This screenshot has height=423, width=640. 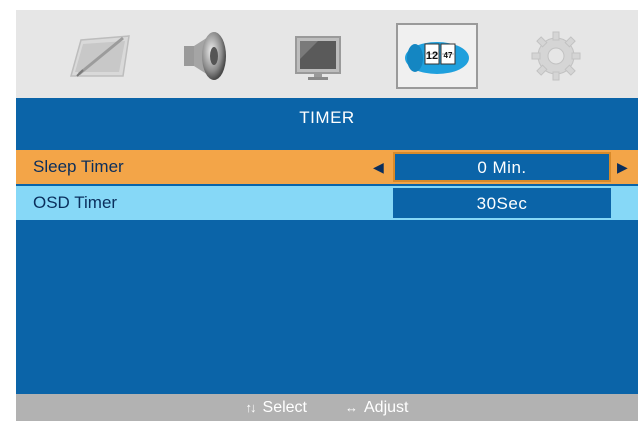 What do you see at coordinates (251, 407) in the screenshot?
I see `up-down-arrows-icon: ↑↓` at bounding box center [251, 407].